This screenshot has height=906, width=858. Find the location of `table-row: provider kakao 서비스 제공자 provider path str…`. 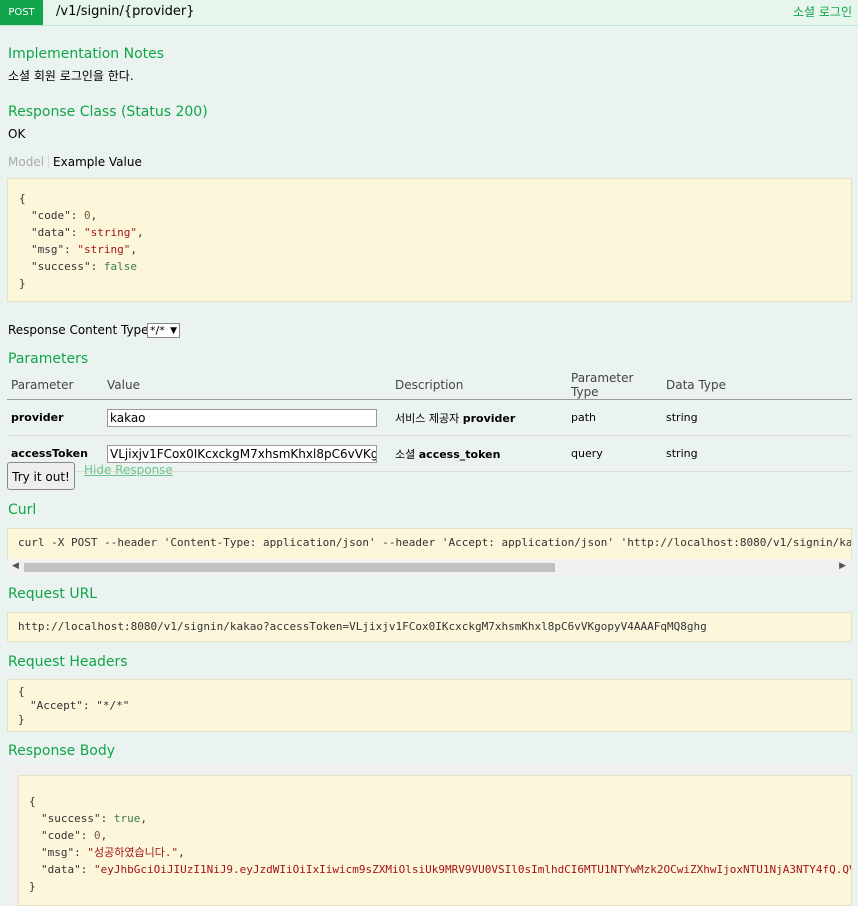

table-row: provider kakao 서비스 제공자 provider path str… is located at coordinates (429, 417).